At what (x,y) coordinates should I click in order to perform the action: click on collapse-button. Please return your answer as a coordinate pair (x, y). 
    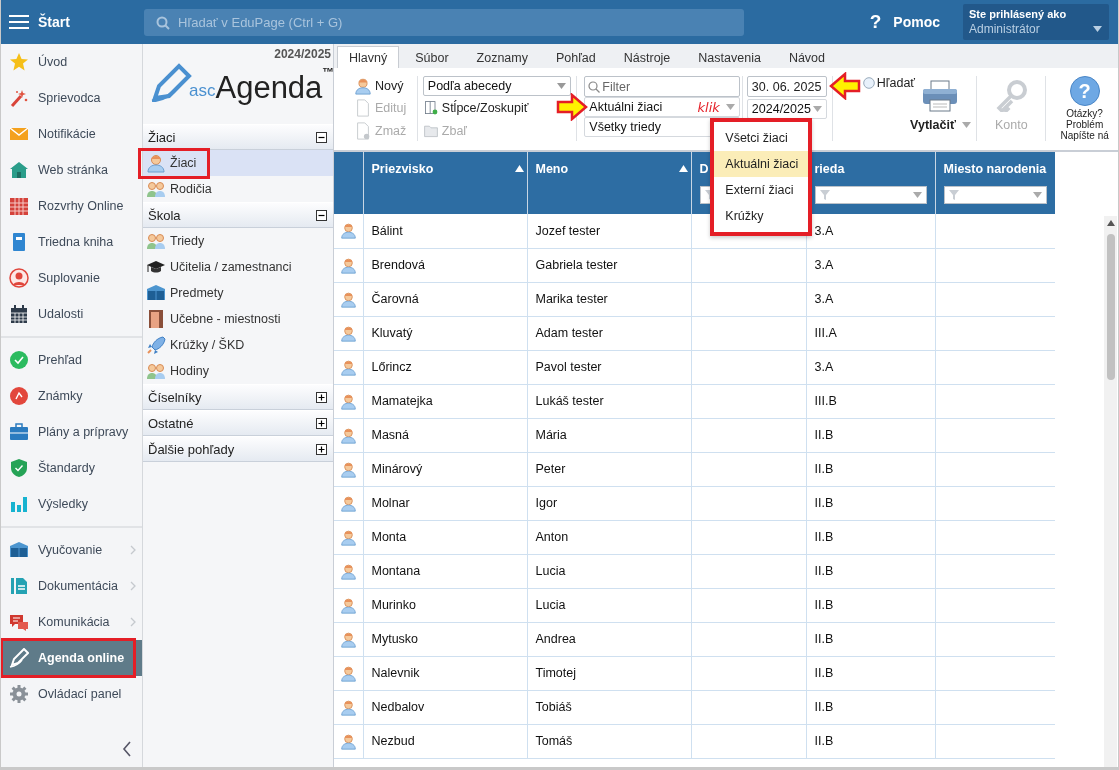
    Looking at the image, I should click on (127, 749).